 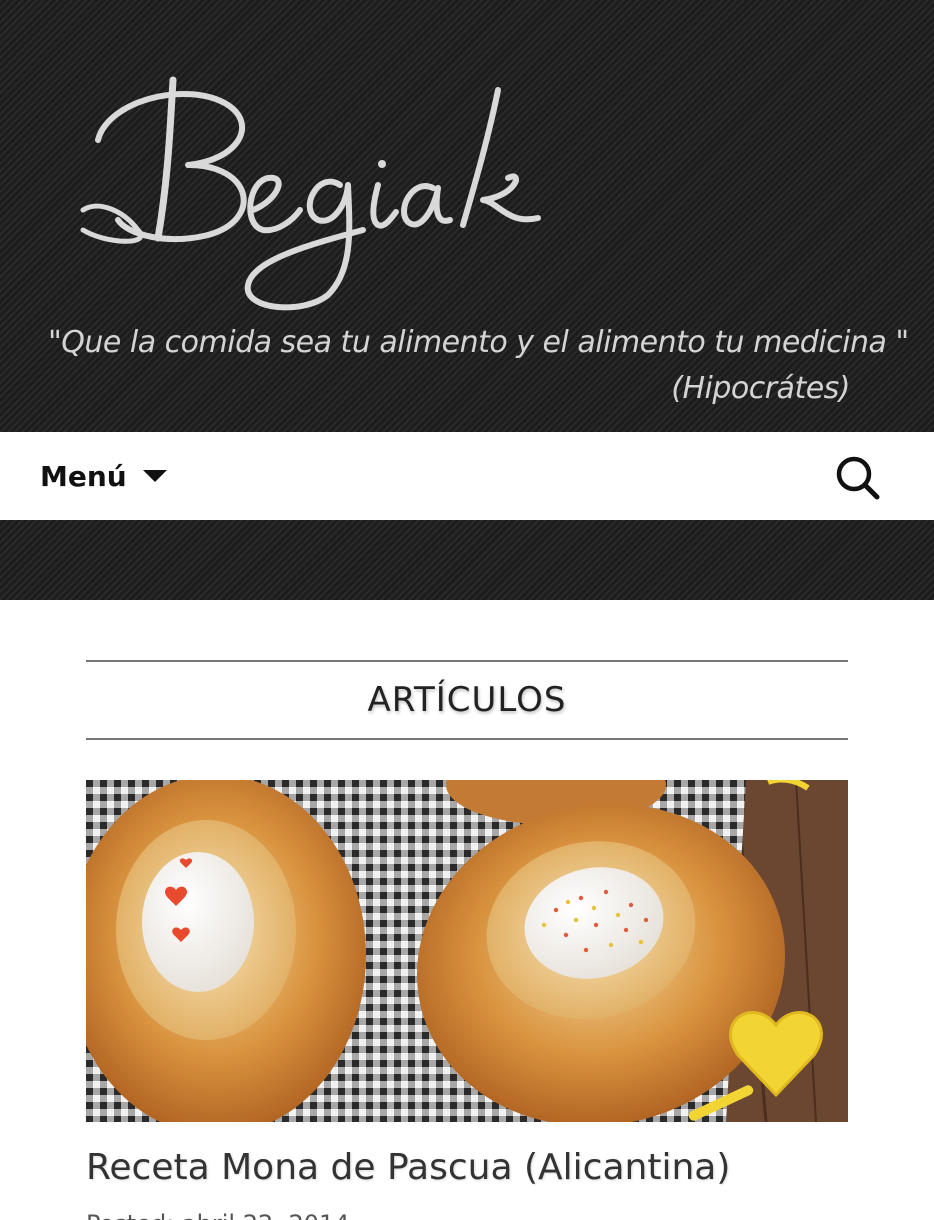 I want to click on post-title-link: Receta Mona de Pascua (Alicantina), so click(x=467, y=1168).